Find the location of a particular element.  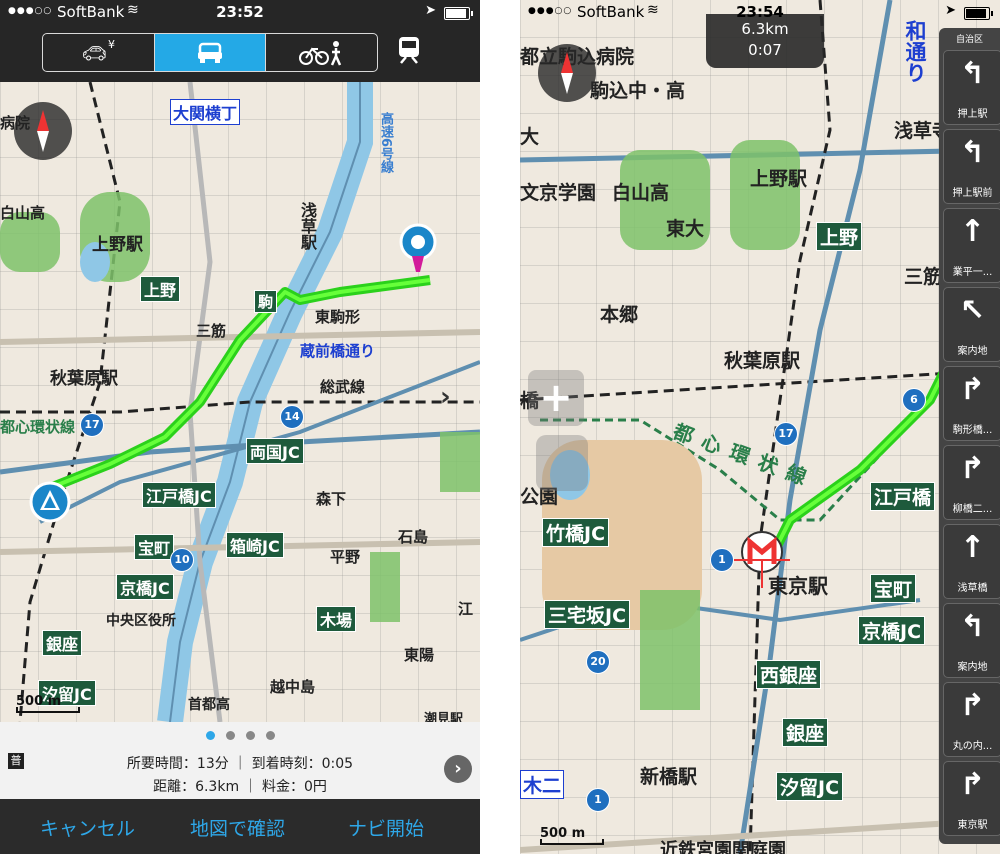

transport-mode-selector: 🚗︎ ¥ is located at coordinates (210, 52).